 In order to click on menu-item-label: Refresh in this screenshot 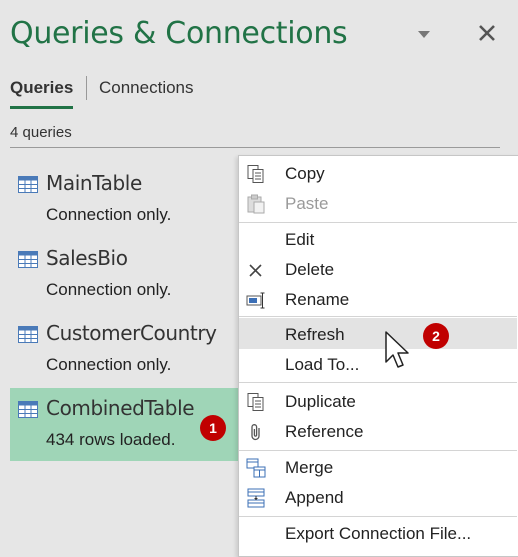, I will do `click(315, 334)`.